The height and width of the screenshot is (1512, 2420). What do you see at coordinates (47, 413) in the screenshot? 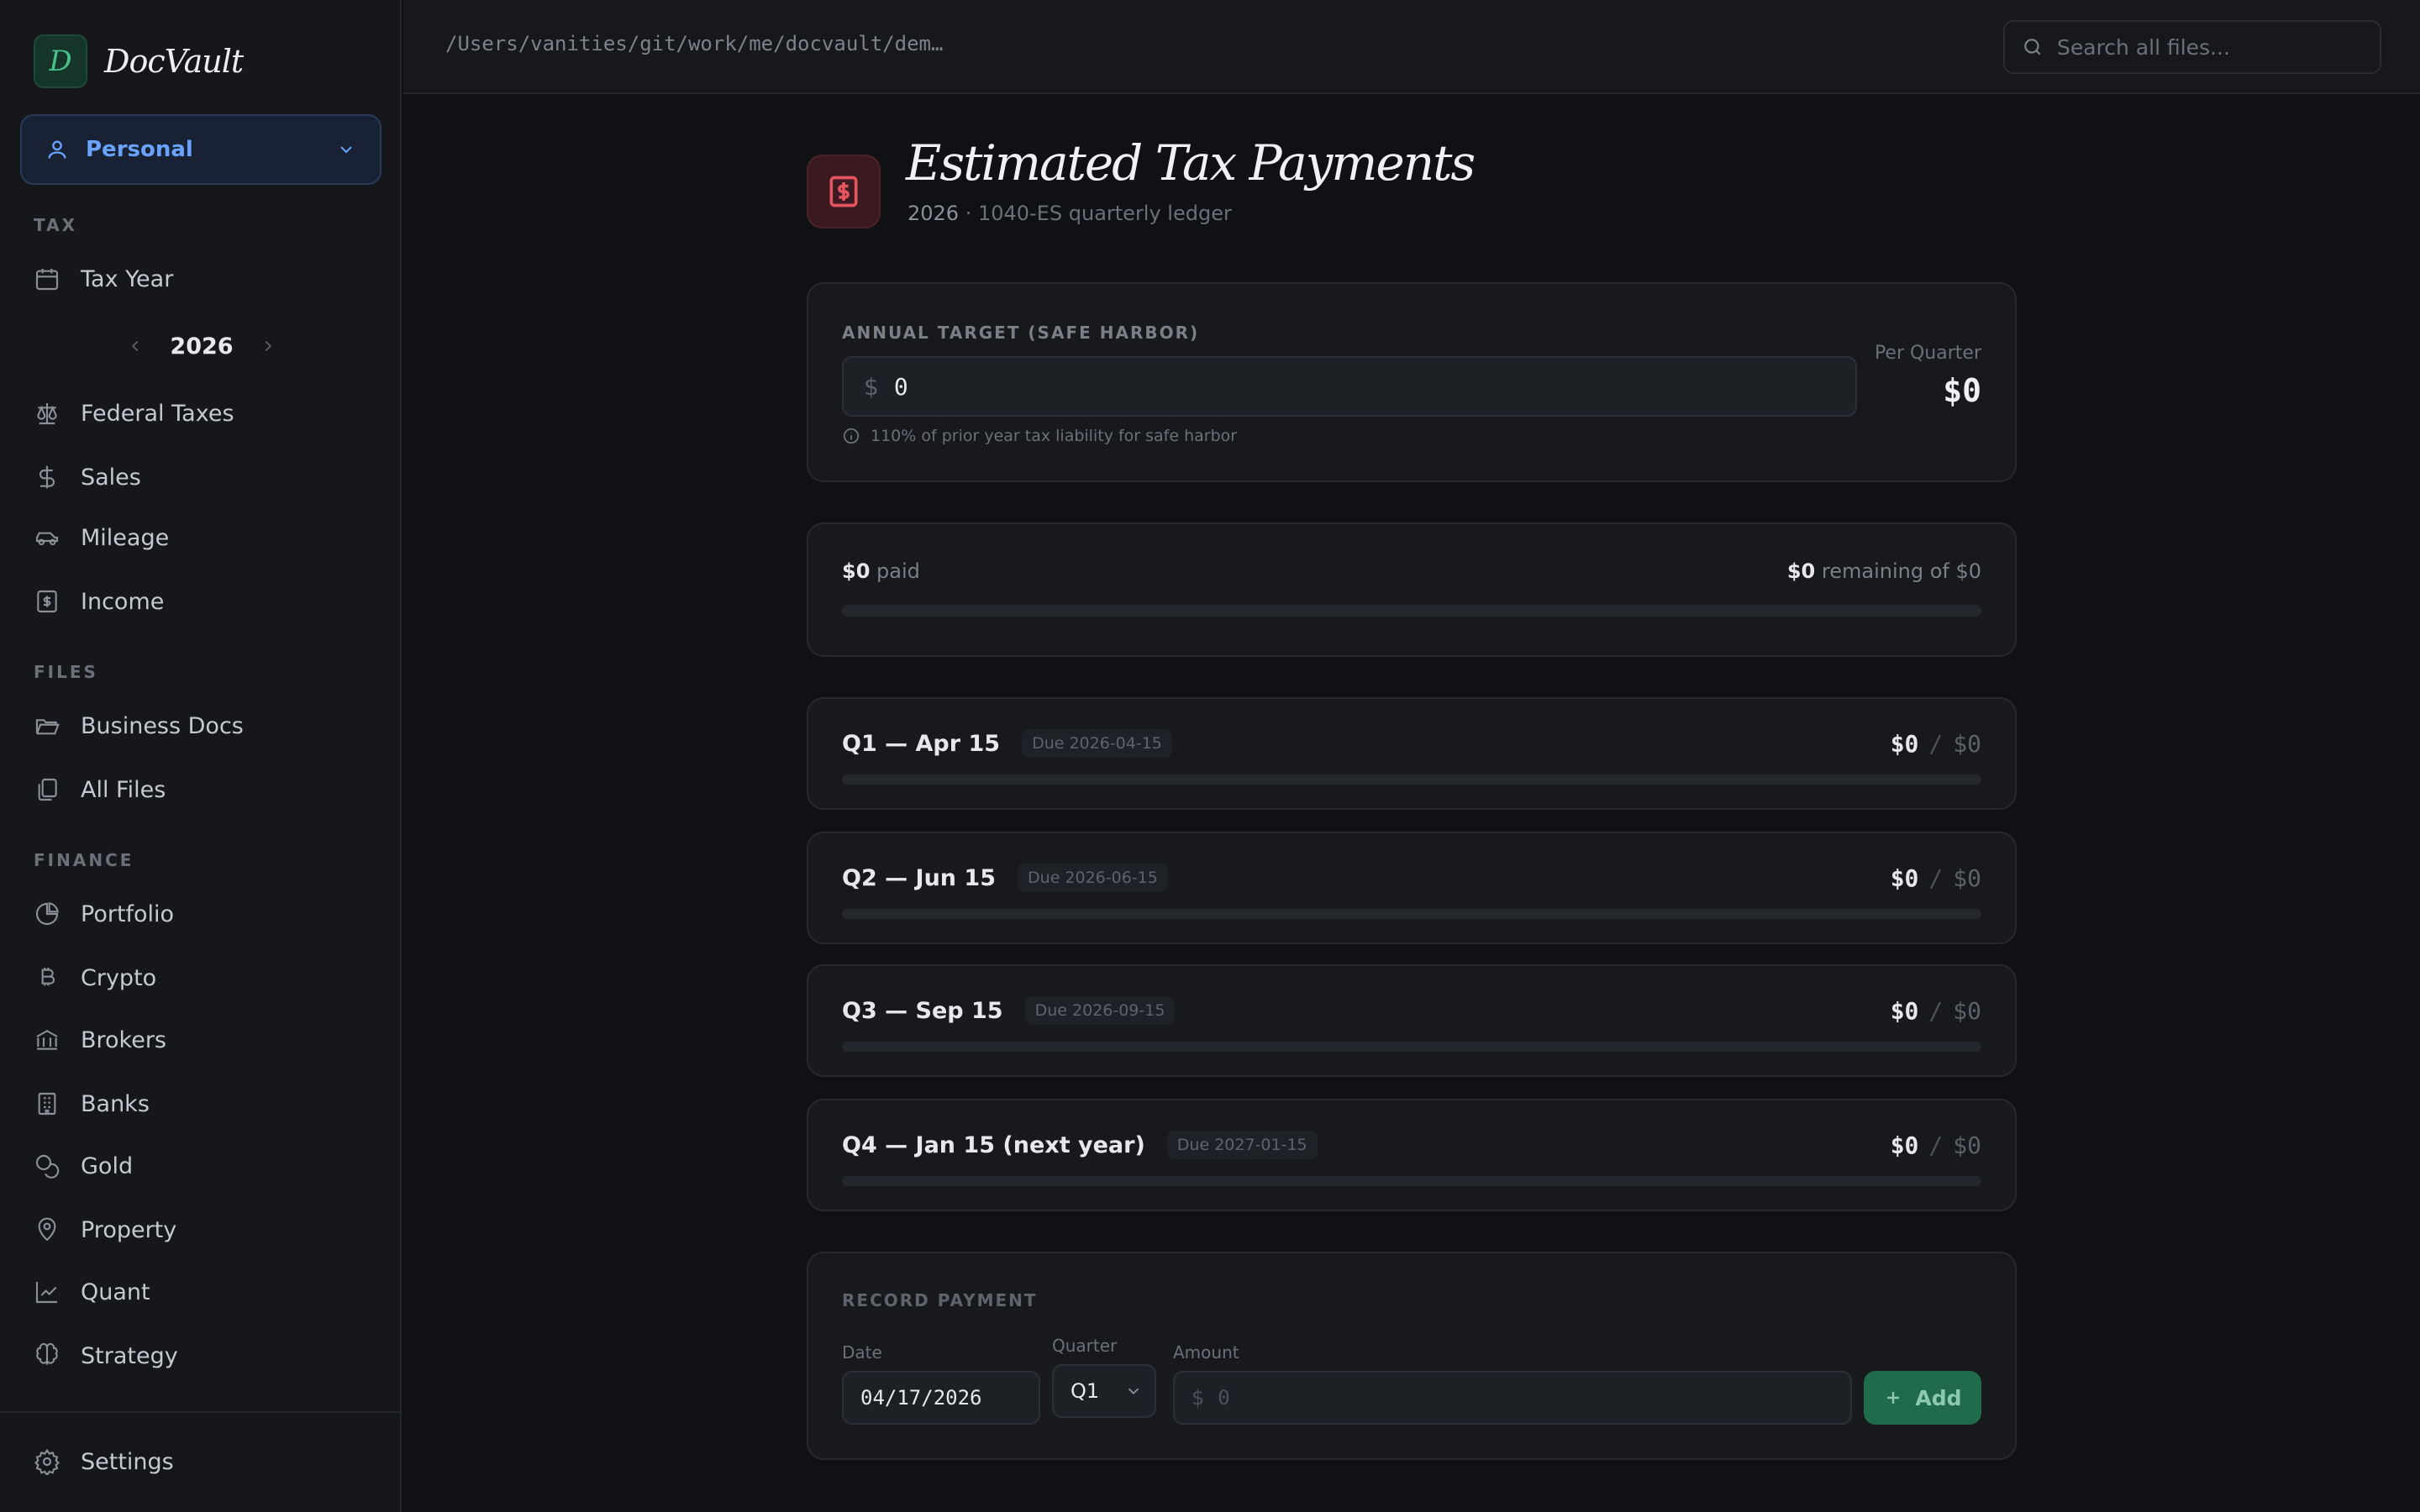
I see `scale-icon` at bounding box center [47, 413].